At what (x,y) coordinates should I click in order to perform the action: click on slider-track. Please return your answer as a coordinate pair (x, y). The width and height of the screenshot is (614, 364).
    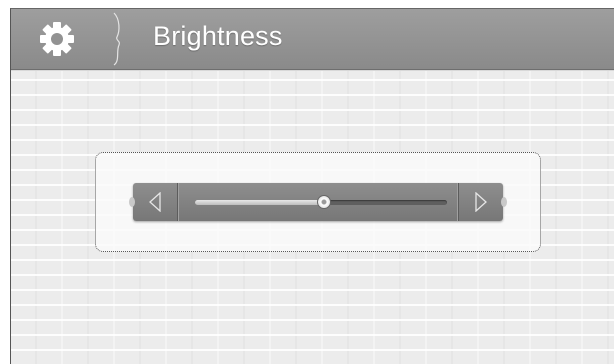
    Looking at the image, I should click on (321, 202).